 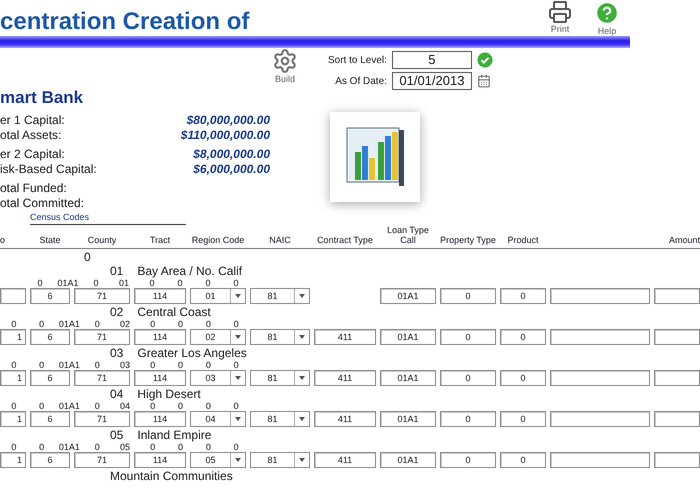 What do you see at coordinates (117, 393) in the screenshot?
I see `region-number: 04` at bounding box center [117, 393].